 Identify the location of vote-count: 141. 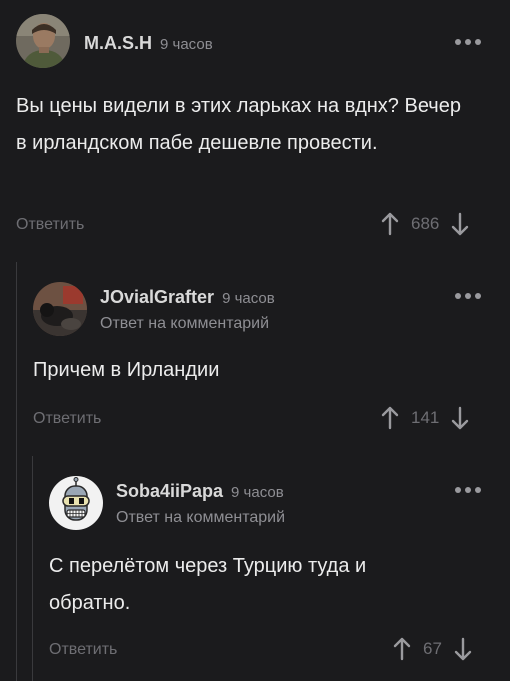
(425, 417).